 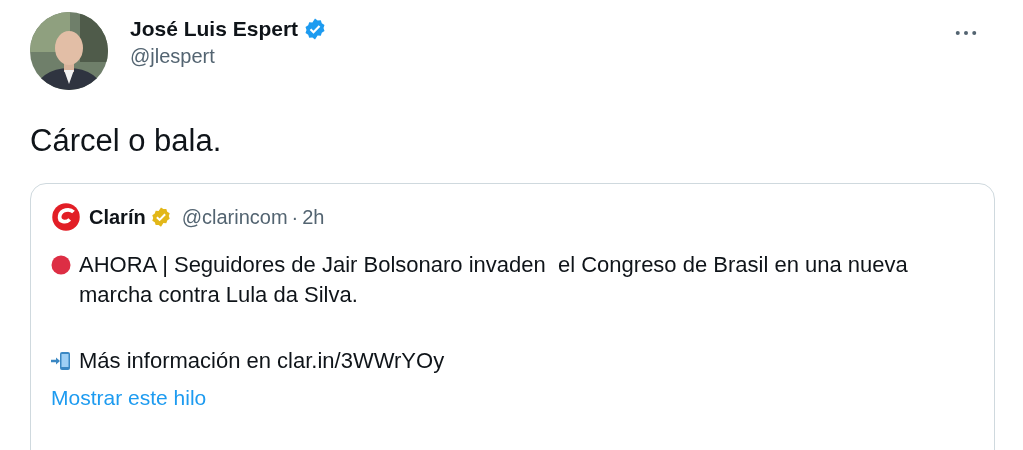 I want to click on circle-icon, so click(x=61, y=265).